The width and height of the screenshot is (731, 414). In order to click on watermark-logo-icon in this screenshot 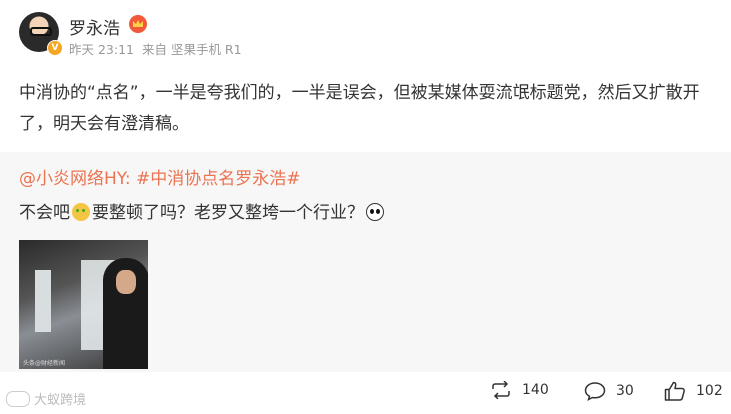, I will do `click(18, 398)`.